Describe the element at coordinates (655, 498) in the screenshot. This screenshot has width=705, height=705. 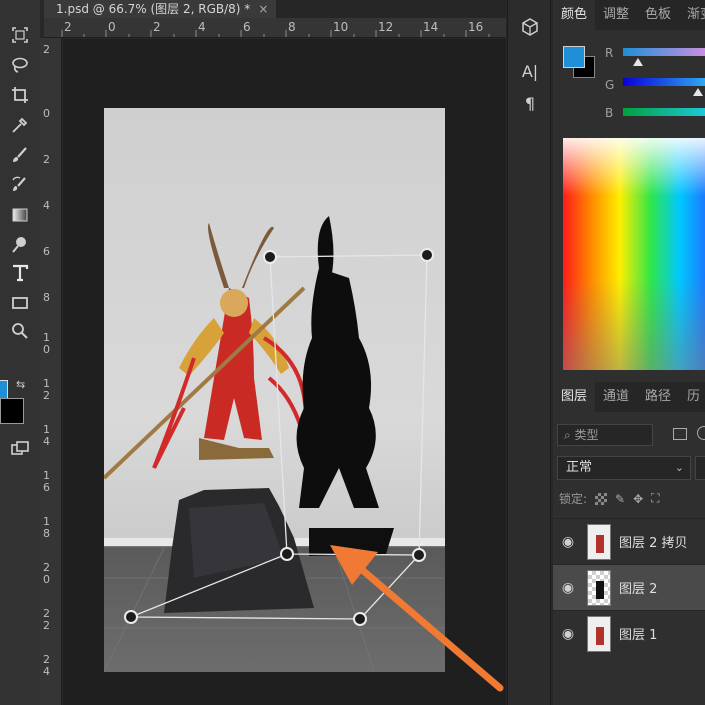
I see `lock-artboard-icon: ⛶` at that location.